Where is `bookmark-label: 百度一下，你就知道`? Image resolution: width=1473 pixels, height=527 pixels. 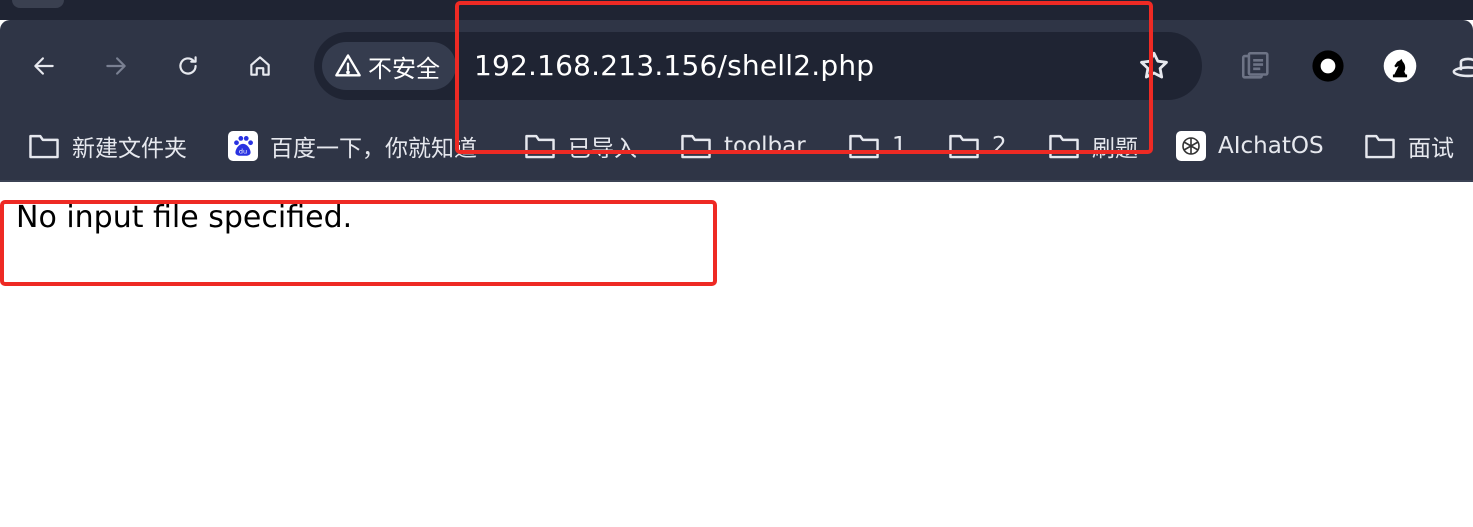
bookmark-label: 百度一下，你就知道 is located at coordinates (373, 149).